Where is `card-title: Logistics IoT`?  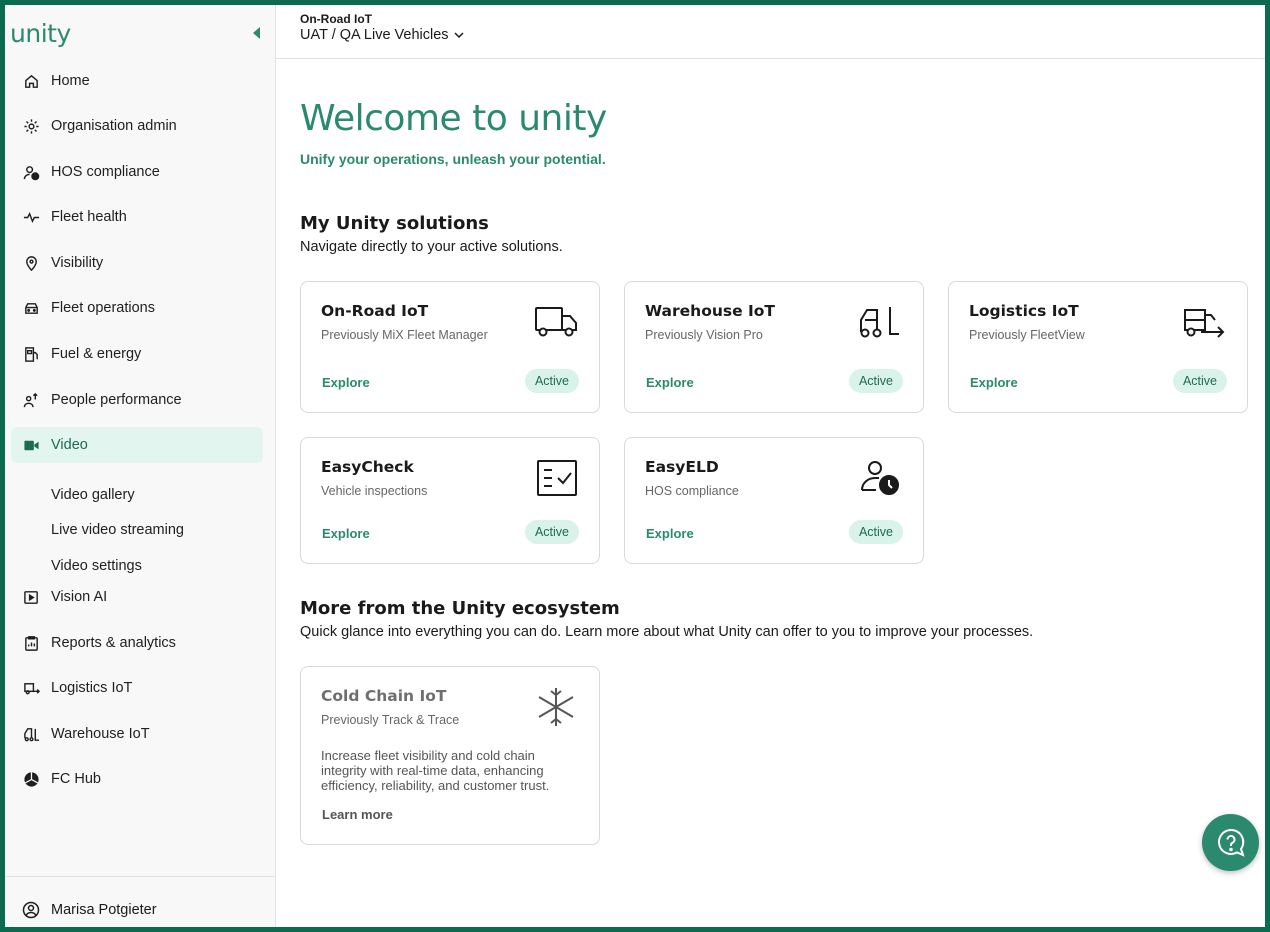 card-title: Logistics IoT is located at coordinates (1024, 311).